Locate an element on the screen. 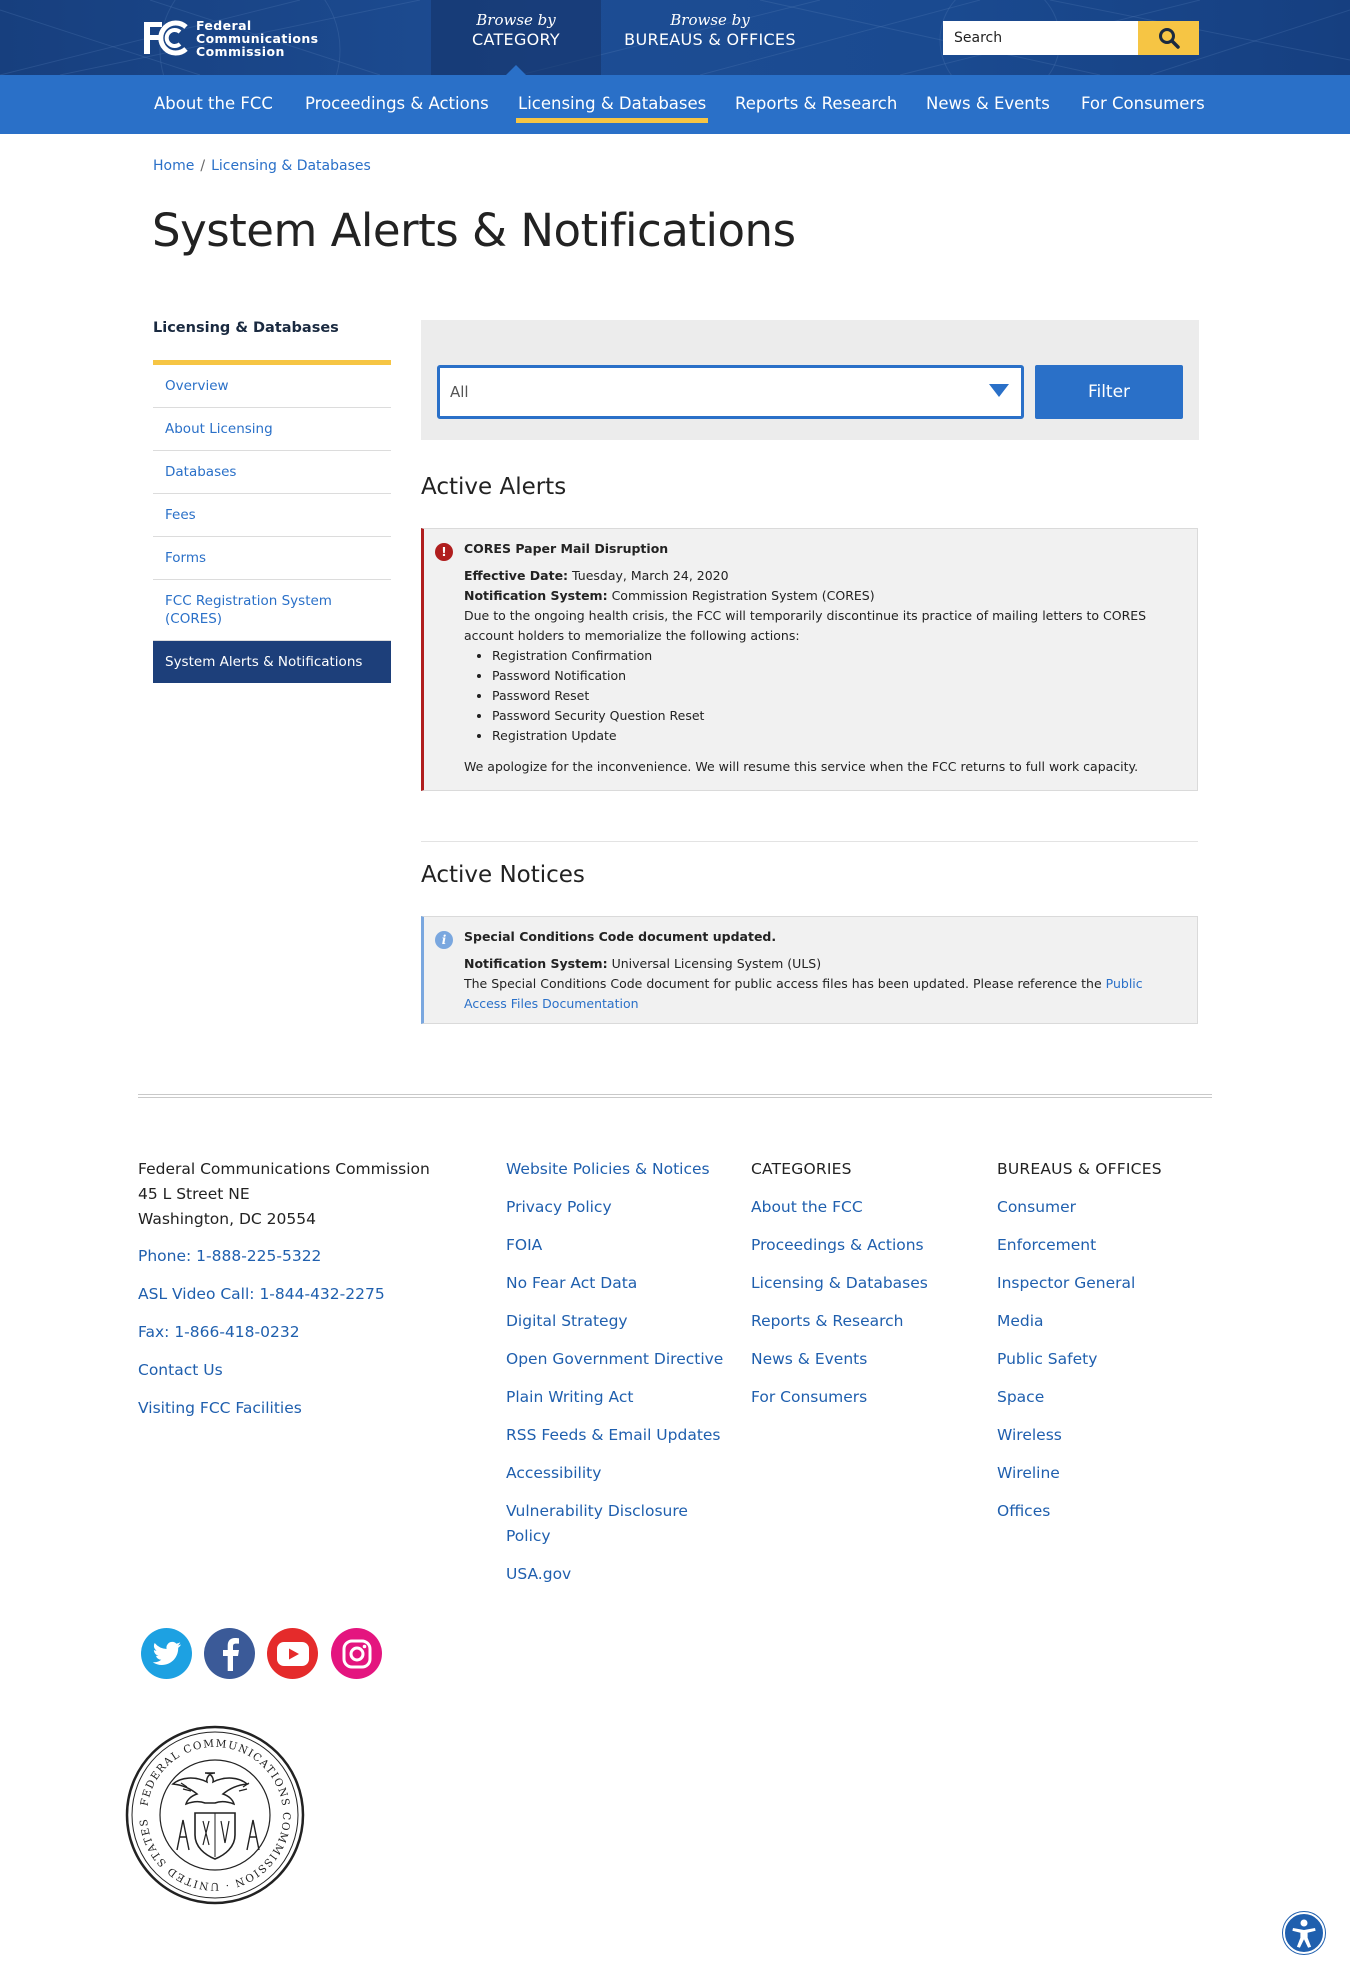 The height and width of the screenshot is (1983, 1350). nav-proceedings-actions: Proceedings & Actions is located at coordinates (397, 104).